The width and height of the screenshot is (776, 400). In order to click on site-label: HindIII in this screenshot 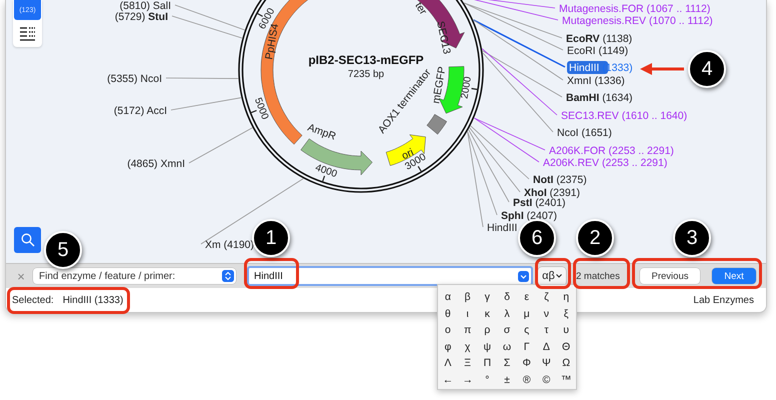, I will do `click(502, 228)`.